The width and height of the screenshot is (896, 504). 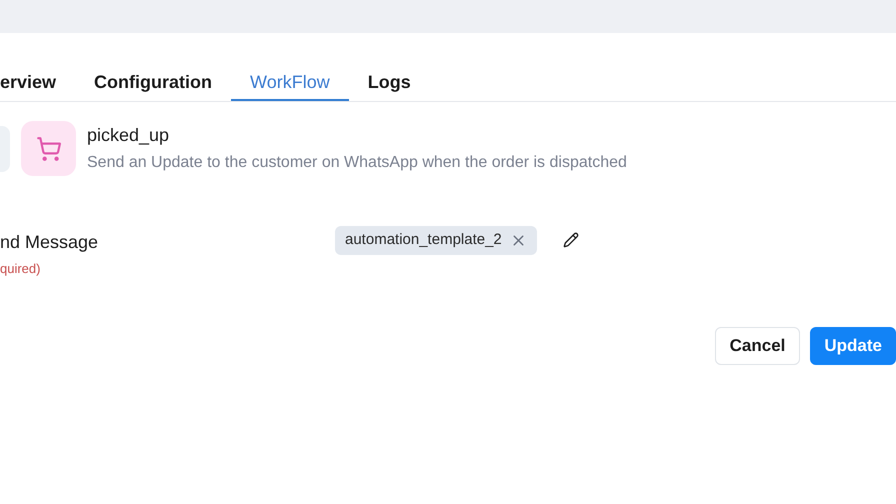 I want to click on tab: erview, so click(x=38, y=83).